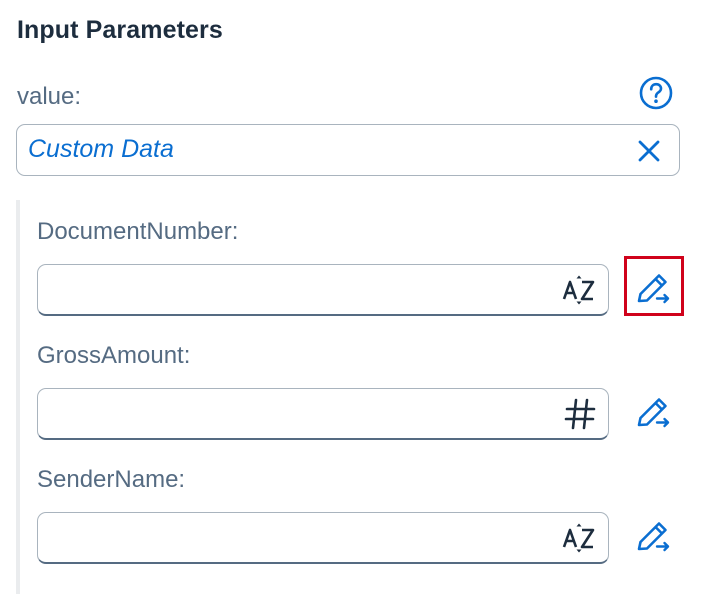  I want to click on edit-document-number-button, so click(654, 286).